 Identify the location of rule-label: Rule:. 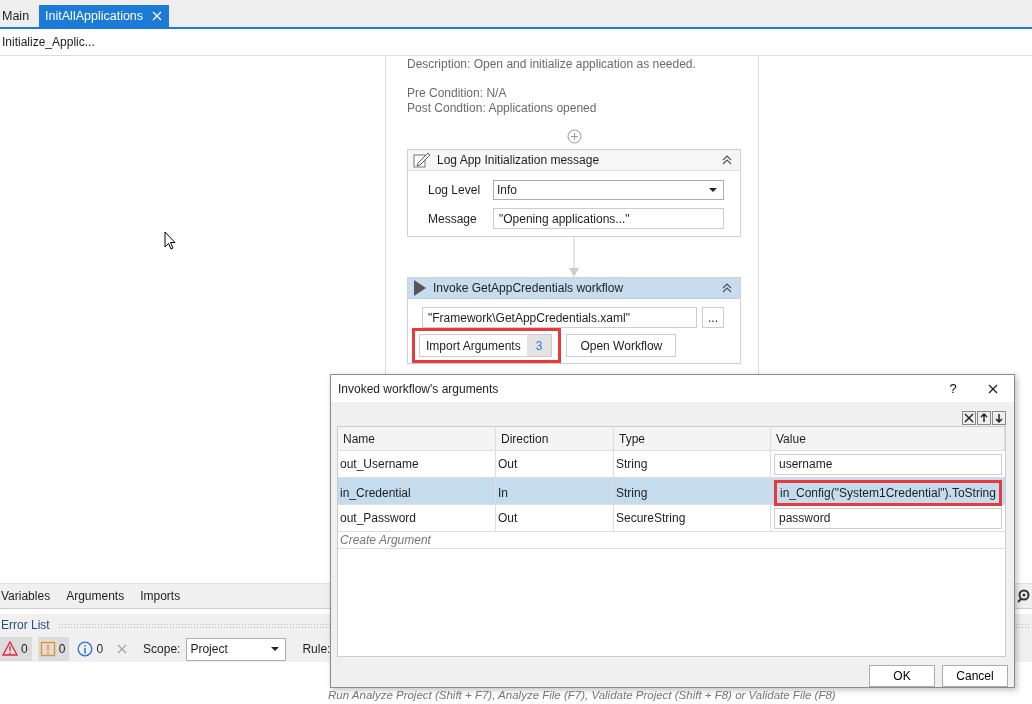
(316, 649).